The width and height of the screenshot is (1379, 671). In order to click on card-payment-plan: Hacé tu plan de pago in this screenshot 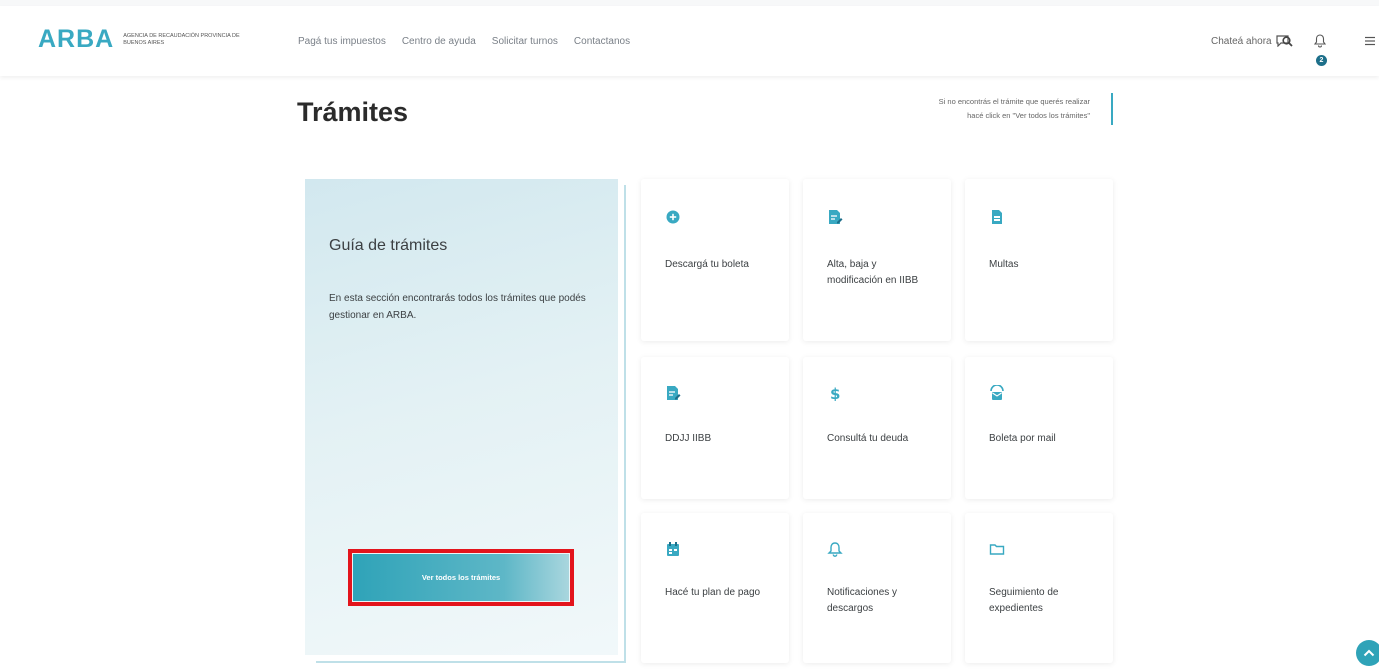, I will do `click(715, 588)`.